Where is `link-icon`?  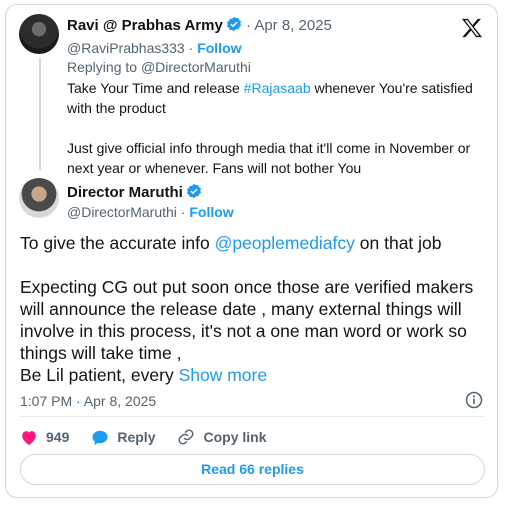 link-icon is located at coordinates (186, 437).